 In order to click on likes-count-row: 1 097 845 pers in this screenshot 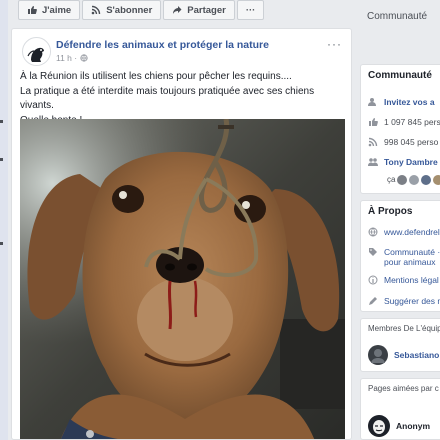, I will do `click(404, 122)`.